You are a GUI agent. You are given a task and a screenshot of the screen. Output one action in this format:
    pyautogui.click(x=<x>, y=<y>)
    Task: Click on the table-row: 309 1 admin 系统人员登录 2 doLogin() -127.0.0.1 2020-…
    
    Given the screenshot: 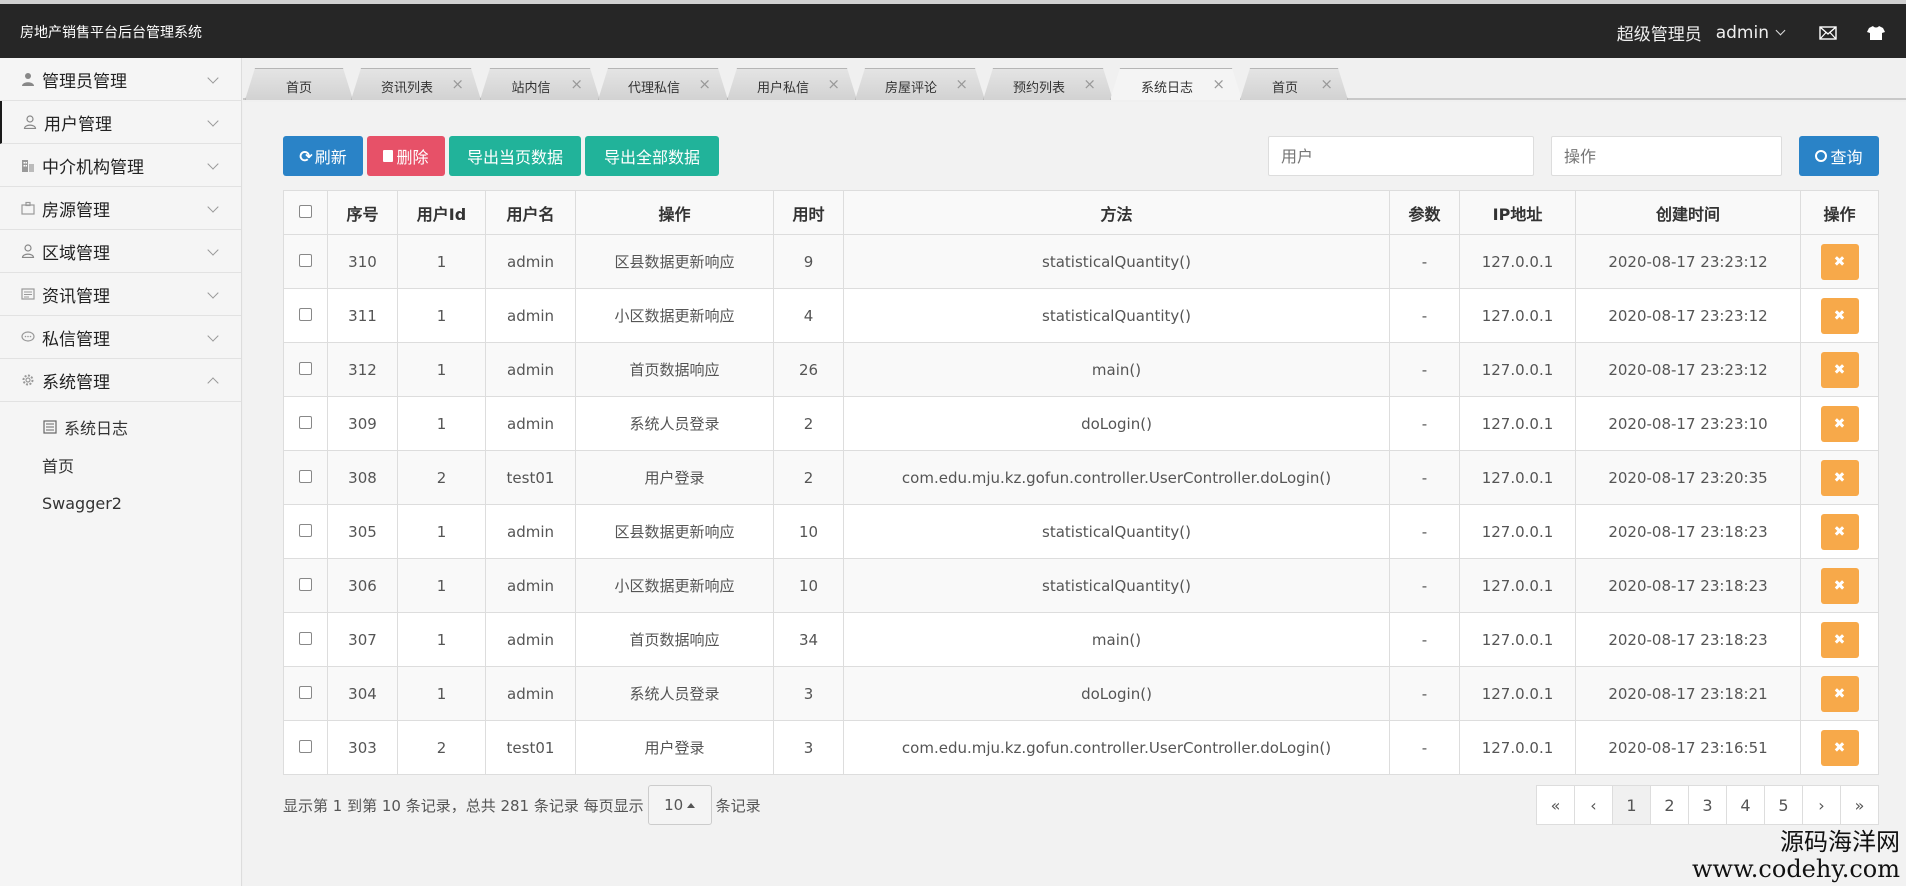 What is the action you would take?
    pyautogui.click(x=1081, y=423)
    